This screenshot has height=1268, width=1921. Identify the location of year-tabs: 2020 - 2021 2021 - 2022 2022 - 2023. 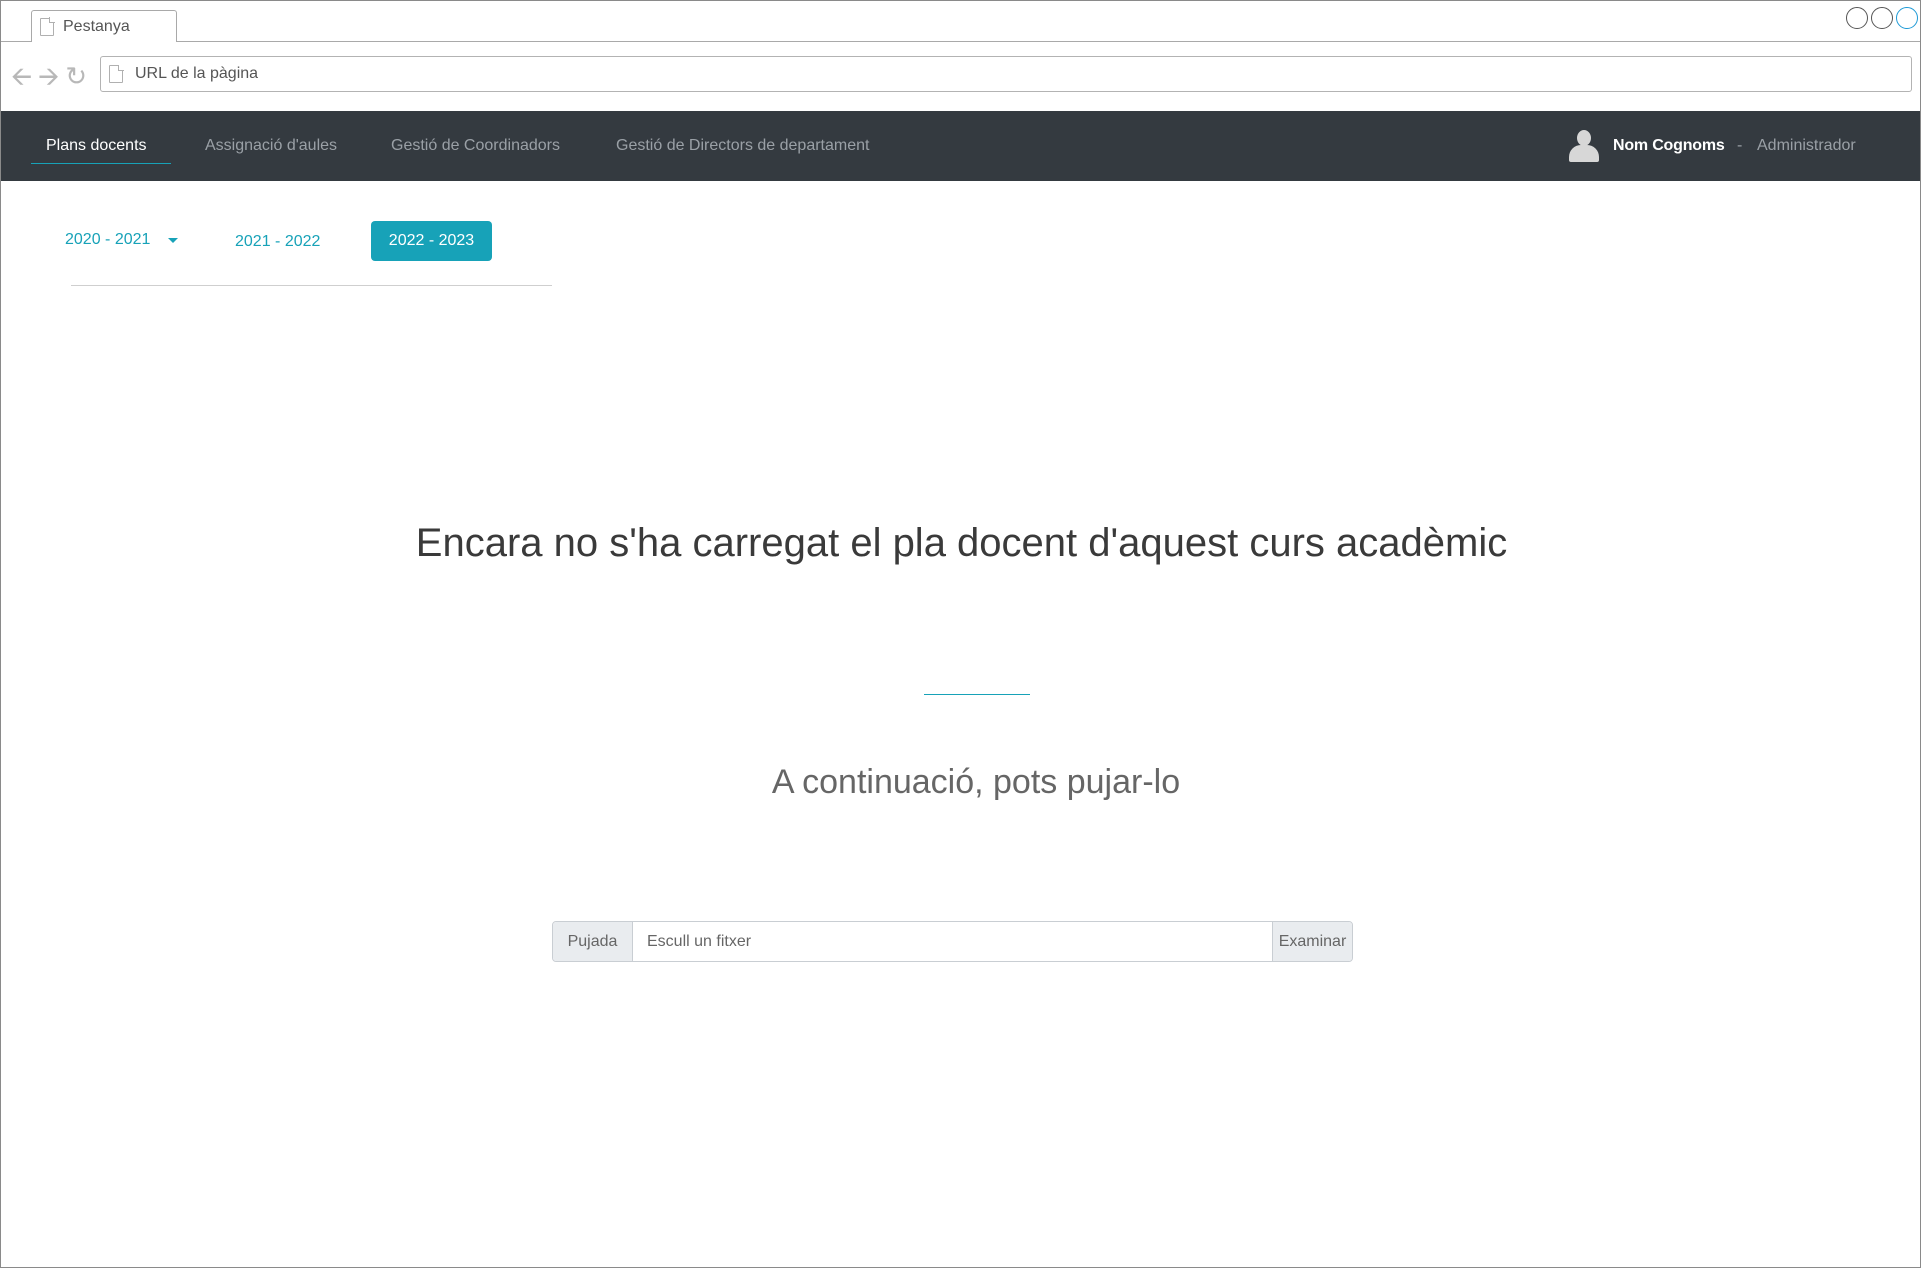
(301, 236).